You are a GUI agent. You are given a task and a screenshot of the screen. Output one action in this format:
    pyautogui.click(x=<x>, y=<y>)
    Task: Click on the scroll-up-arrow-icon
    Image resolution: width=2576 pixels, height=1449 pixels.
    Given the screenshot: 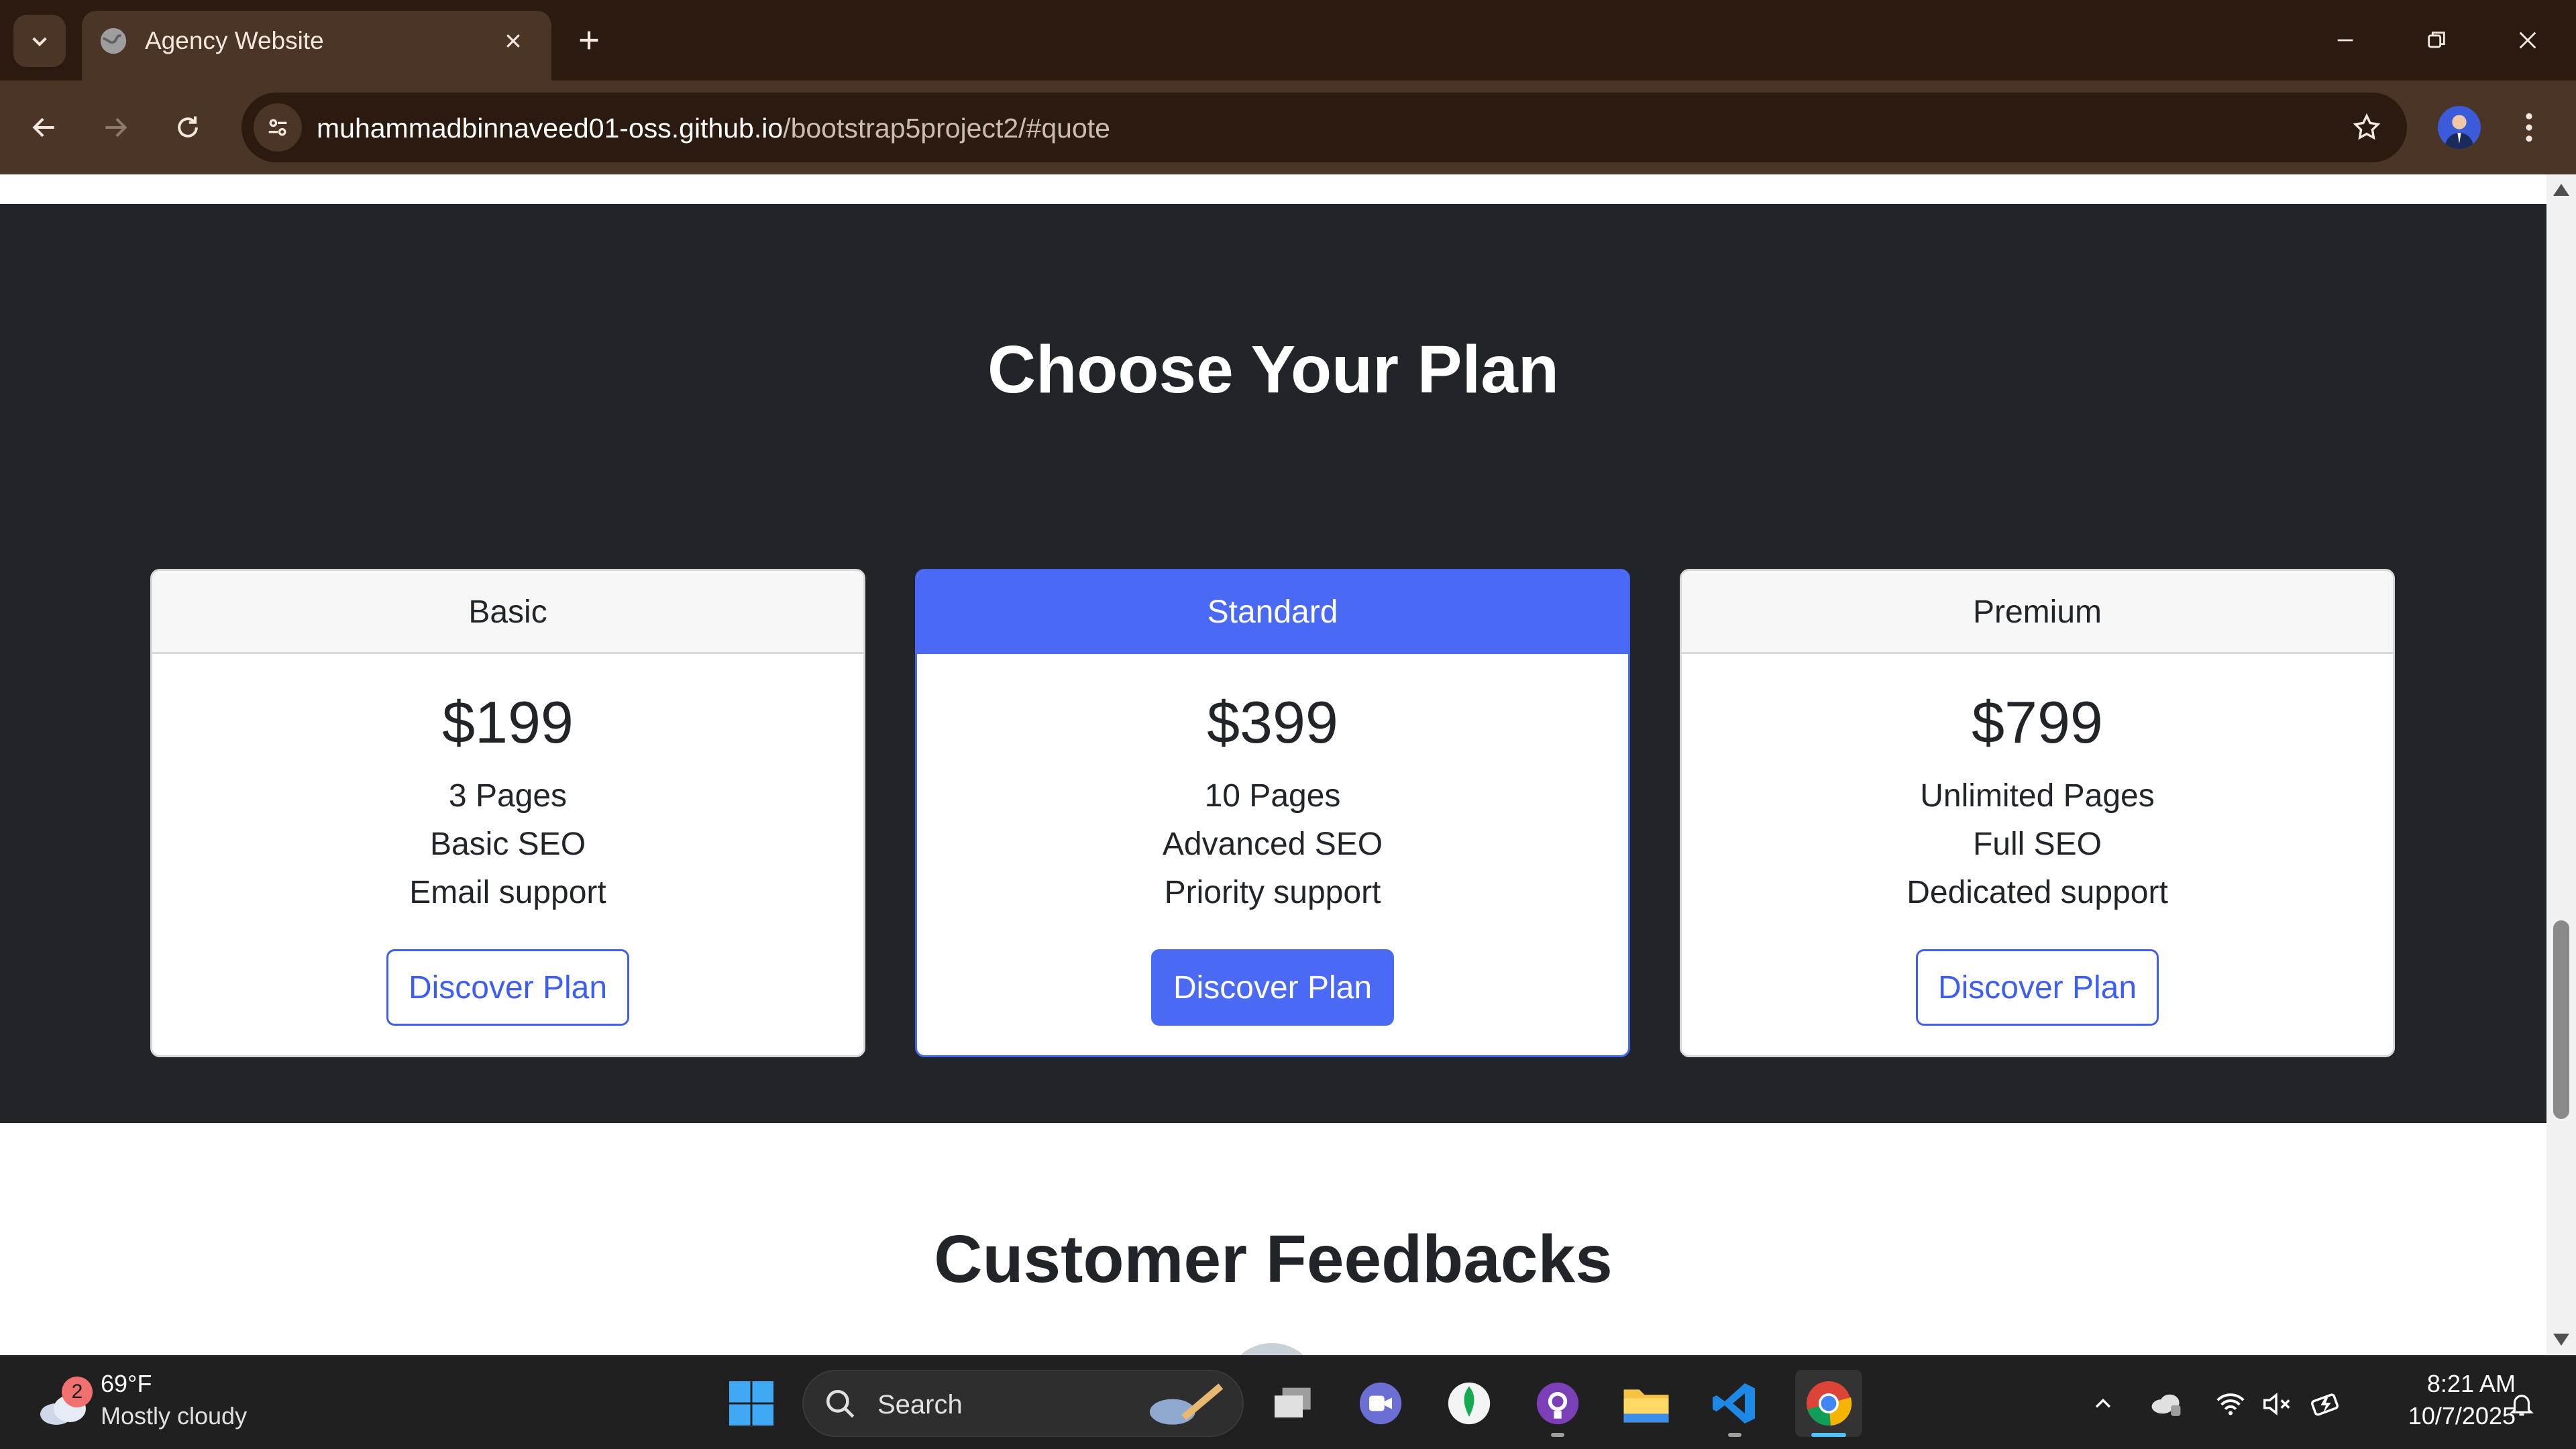 What is the action you would take?
    pyautogui.click(x=2561, y=190)
    